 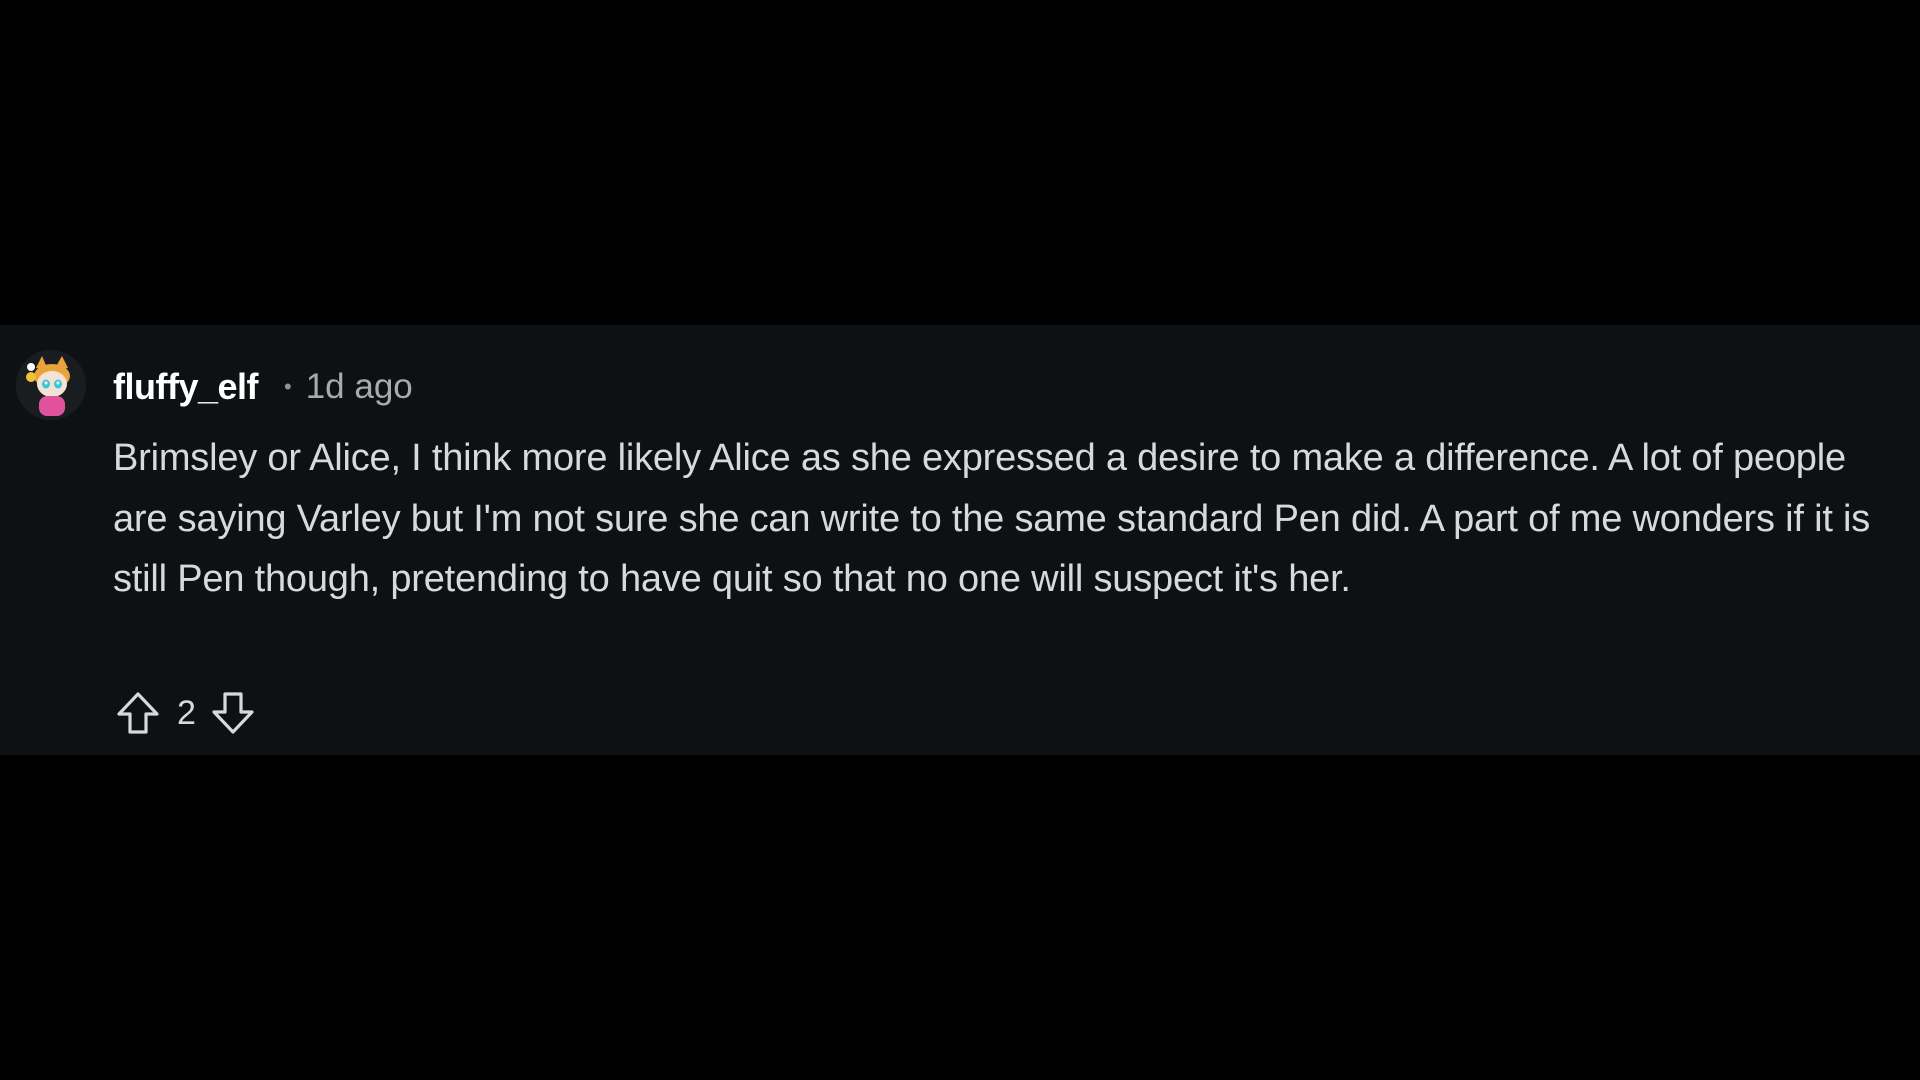 I want to click on comment-actions: 2, so click(x=185, y=713).